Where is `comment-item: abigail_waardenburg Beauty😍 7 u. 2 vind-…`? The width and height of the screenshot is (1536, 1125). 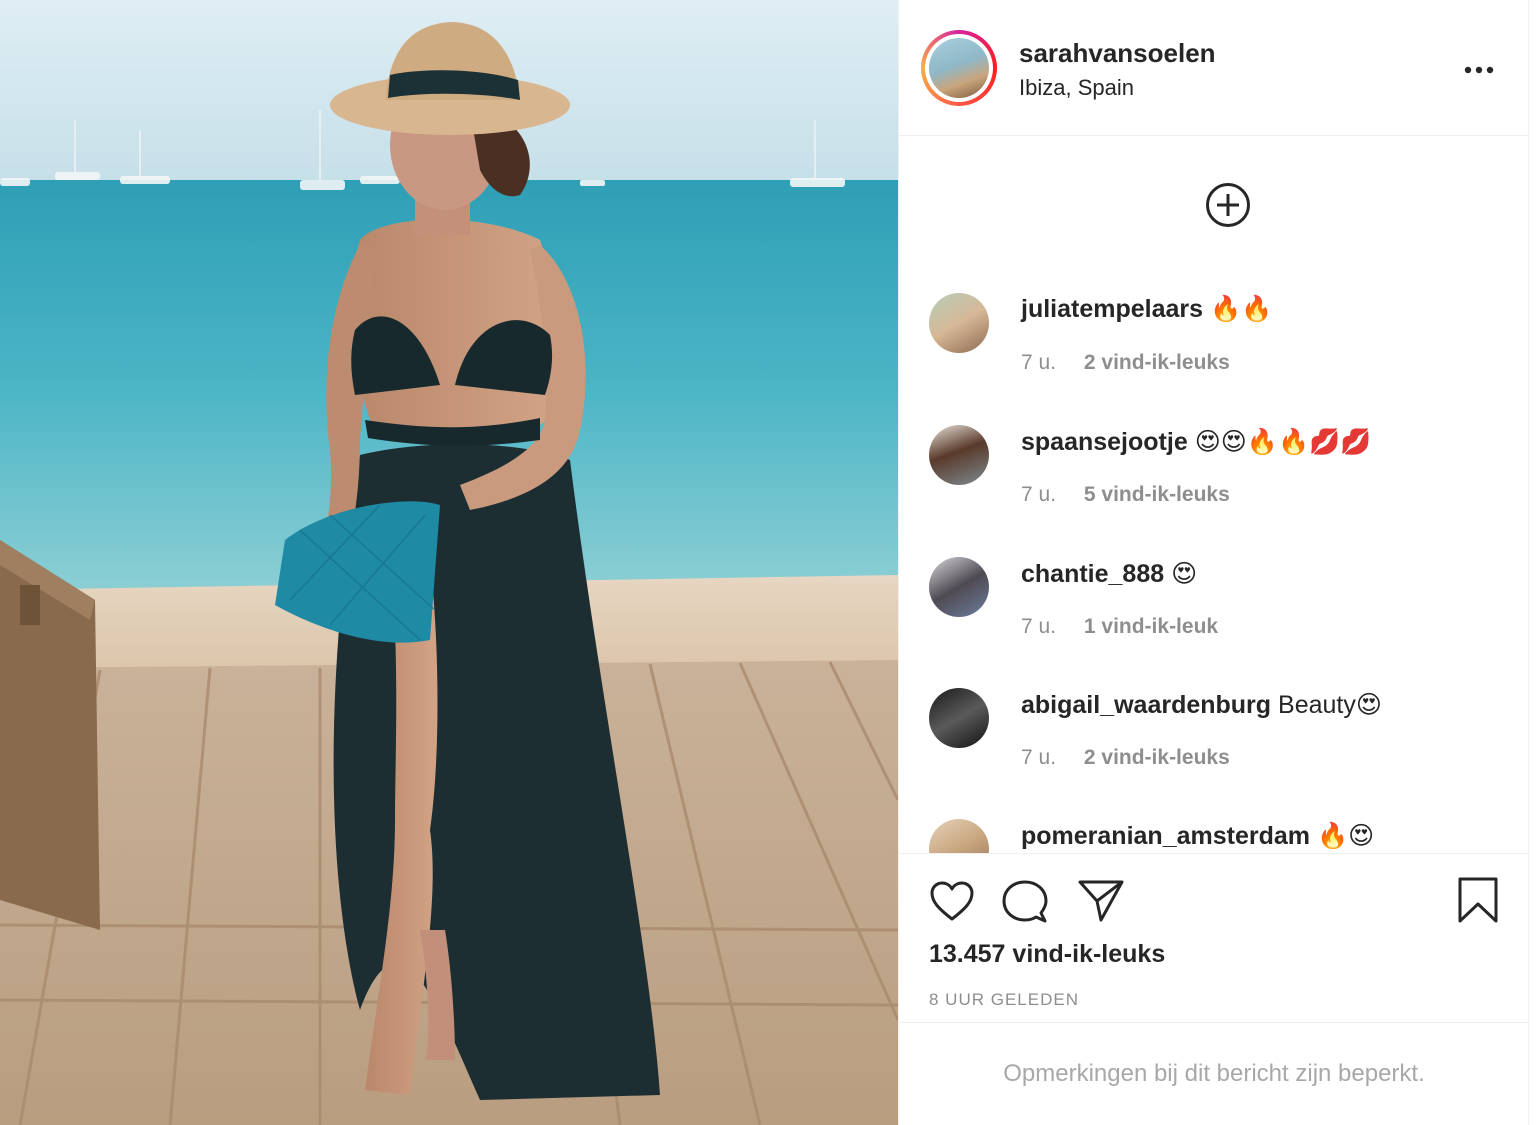 comment-item: abigail_waardenburg Beauty😍 7 u. 2 vind-… is located at coordinates (1214, 738).